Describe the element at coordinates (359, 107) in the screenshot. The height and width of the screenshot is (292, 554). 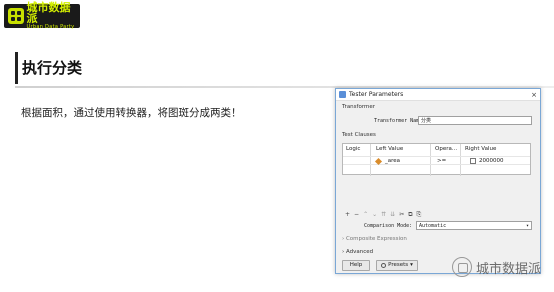
I see `transformer-section-label: Transformer` at that location.